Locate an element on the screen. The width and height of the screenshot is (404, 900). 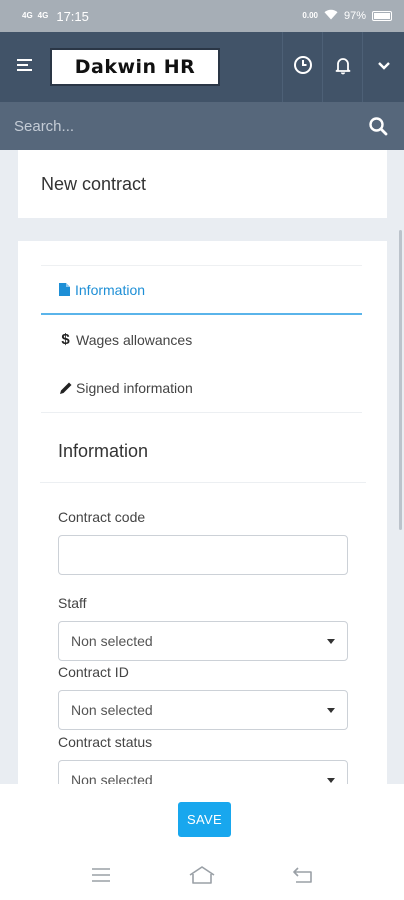
clock: 17:15 is located at coordinates (72, 16).